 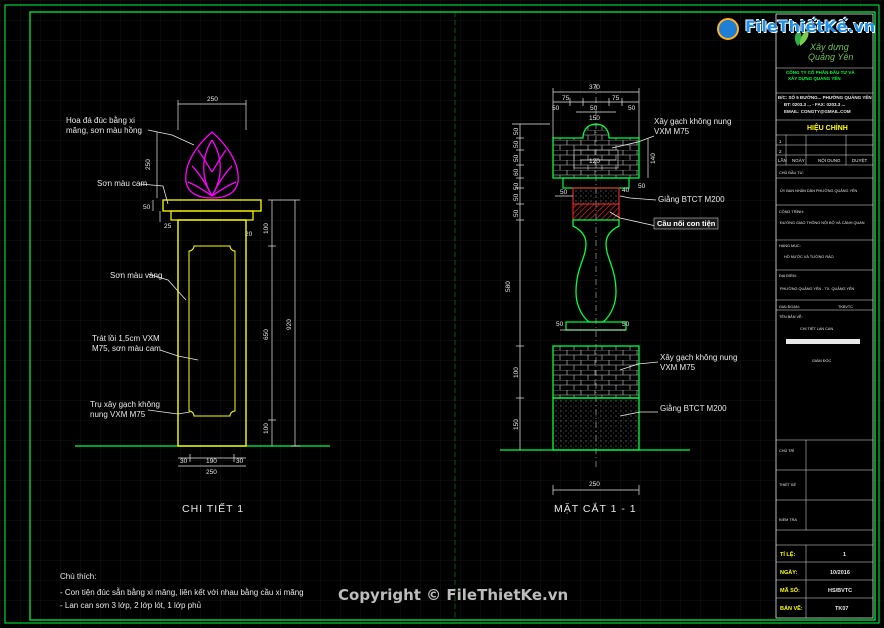 What do you see at coordinates (594, 87) in the screenshot?
I see `dim-top-total: 370` at bounding box center [594, 87].